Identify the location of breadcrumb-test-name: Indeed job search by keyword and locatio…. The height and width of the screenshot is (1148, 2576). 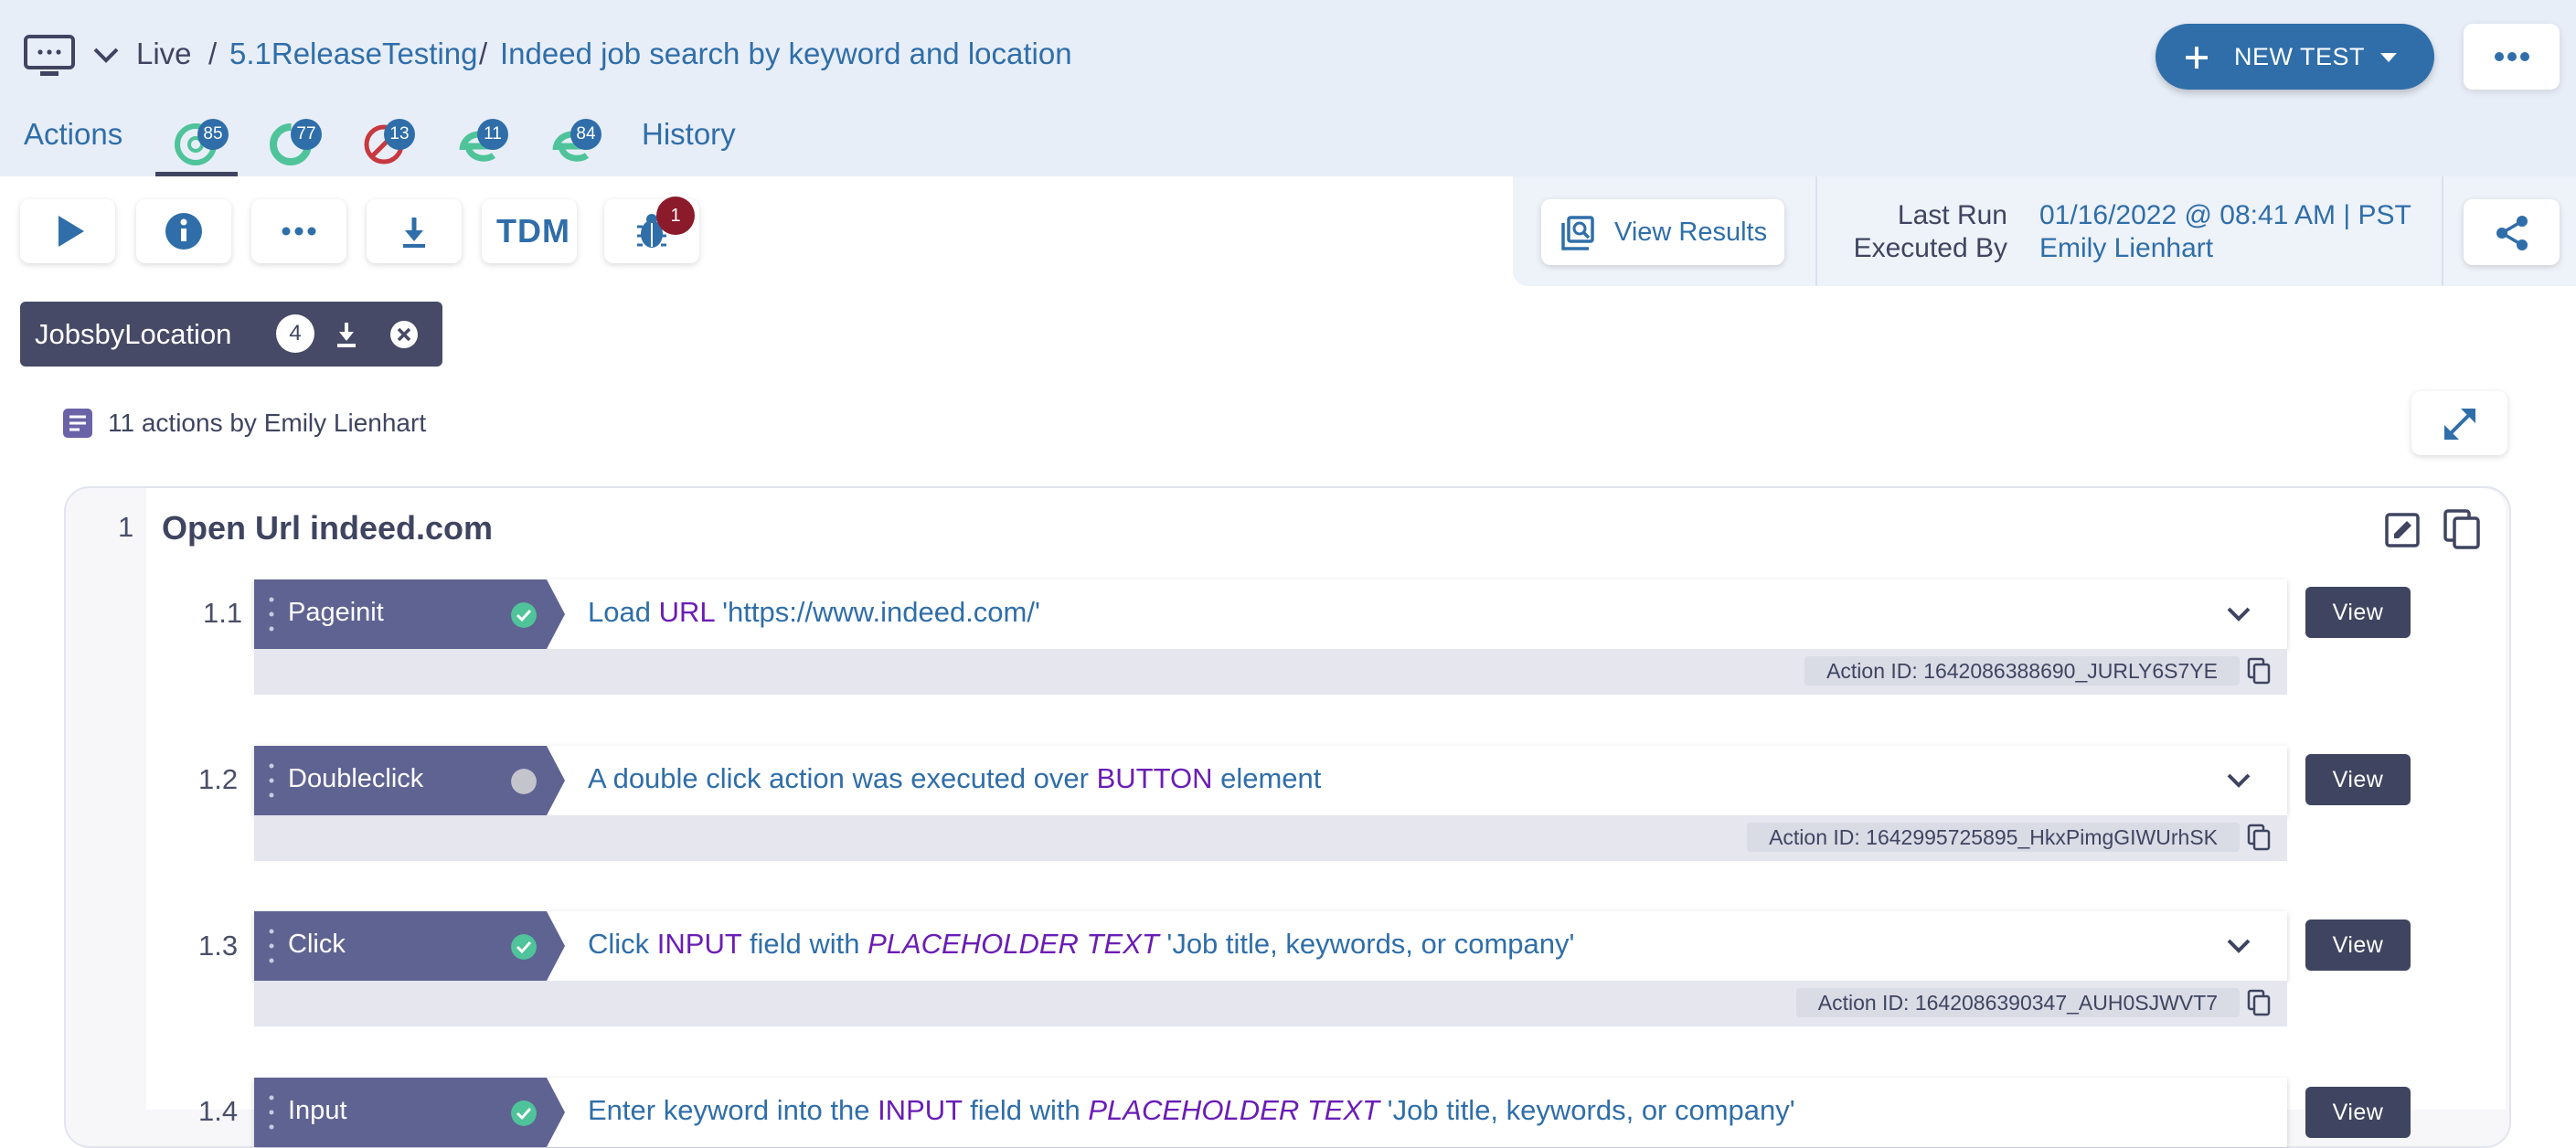
(786, 54).